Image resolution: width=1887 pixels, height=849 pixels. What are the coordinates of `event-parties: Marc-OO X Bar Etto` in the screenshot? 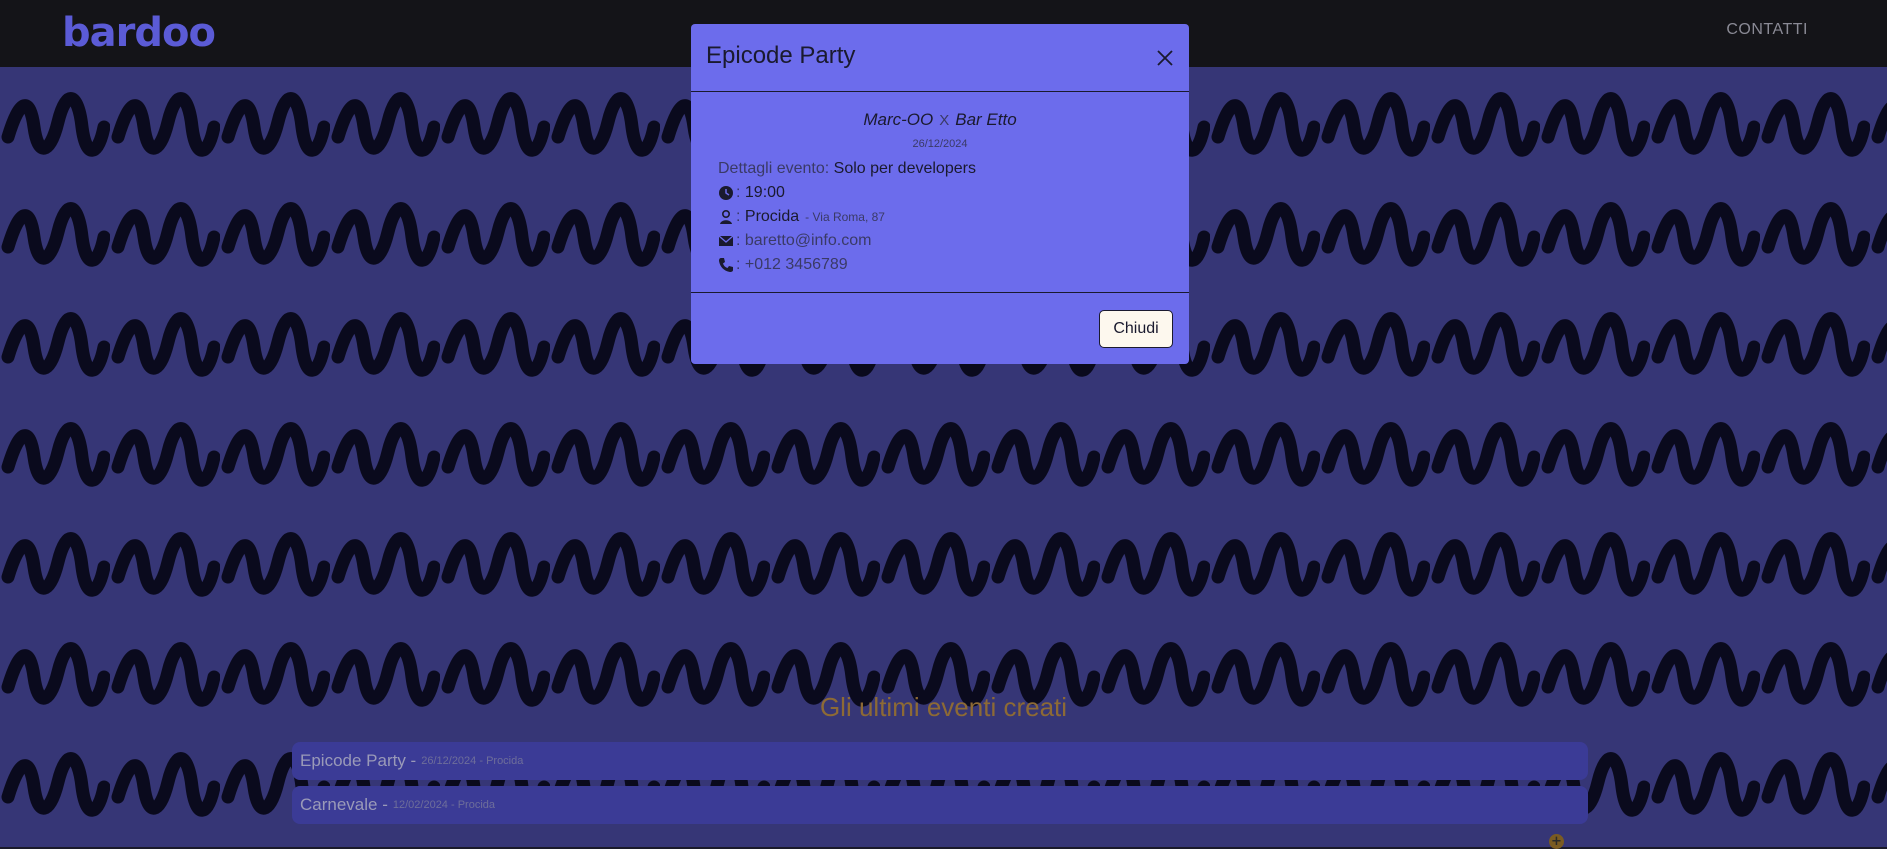 It's located at (940, 120).